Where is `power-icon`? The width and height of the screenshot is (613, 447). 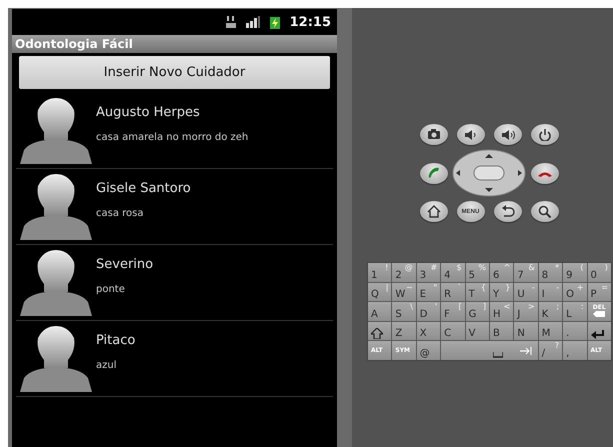
power-icon is located at coordinates (545, 134).